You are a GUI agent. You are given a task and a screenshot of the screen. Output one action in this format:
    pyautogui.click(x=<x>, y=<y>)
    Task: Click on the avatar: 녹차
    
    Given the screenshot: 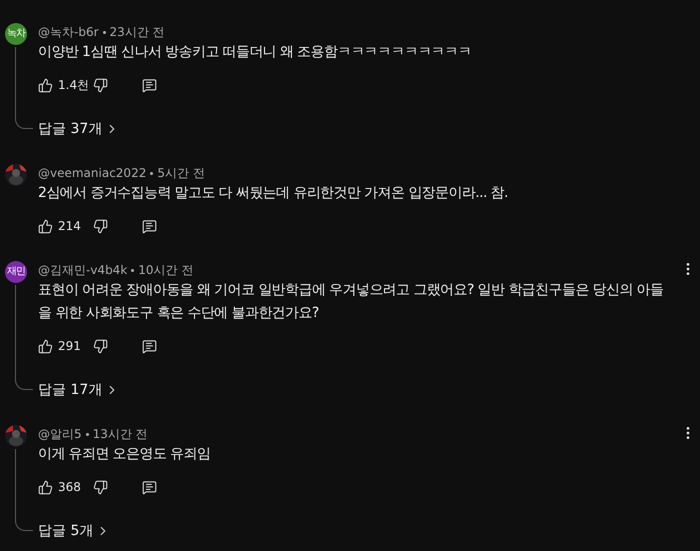 What is the action you would take?
    pyautogui.click(x=16, y=34)
    